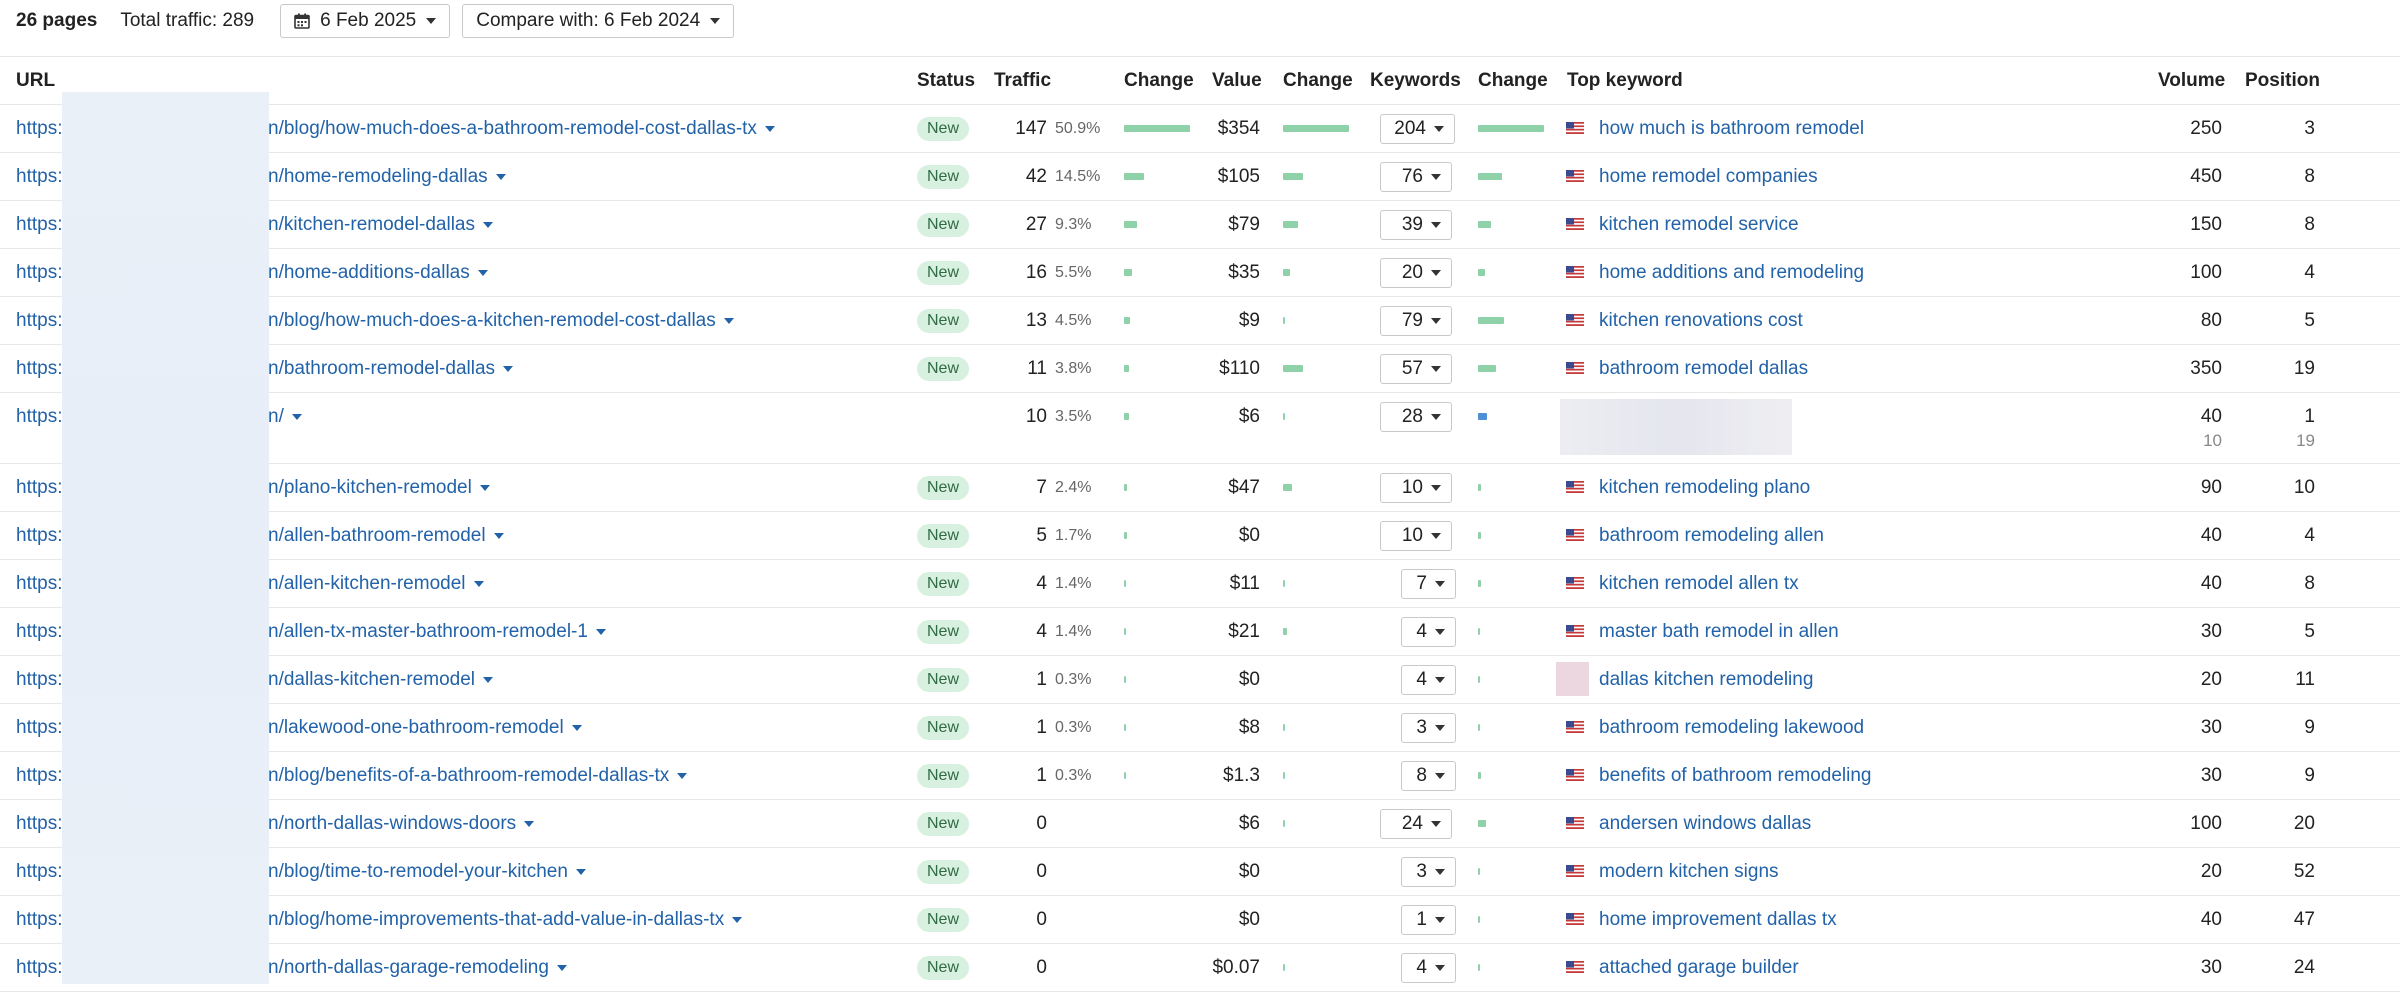 The image size is (2400, 992). What do you see at coordinates (275, 823) in the screenshot?
I see `url-link: https: n/north-dallas-windows-doors` at bounding box center [275, 823].